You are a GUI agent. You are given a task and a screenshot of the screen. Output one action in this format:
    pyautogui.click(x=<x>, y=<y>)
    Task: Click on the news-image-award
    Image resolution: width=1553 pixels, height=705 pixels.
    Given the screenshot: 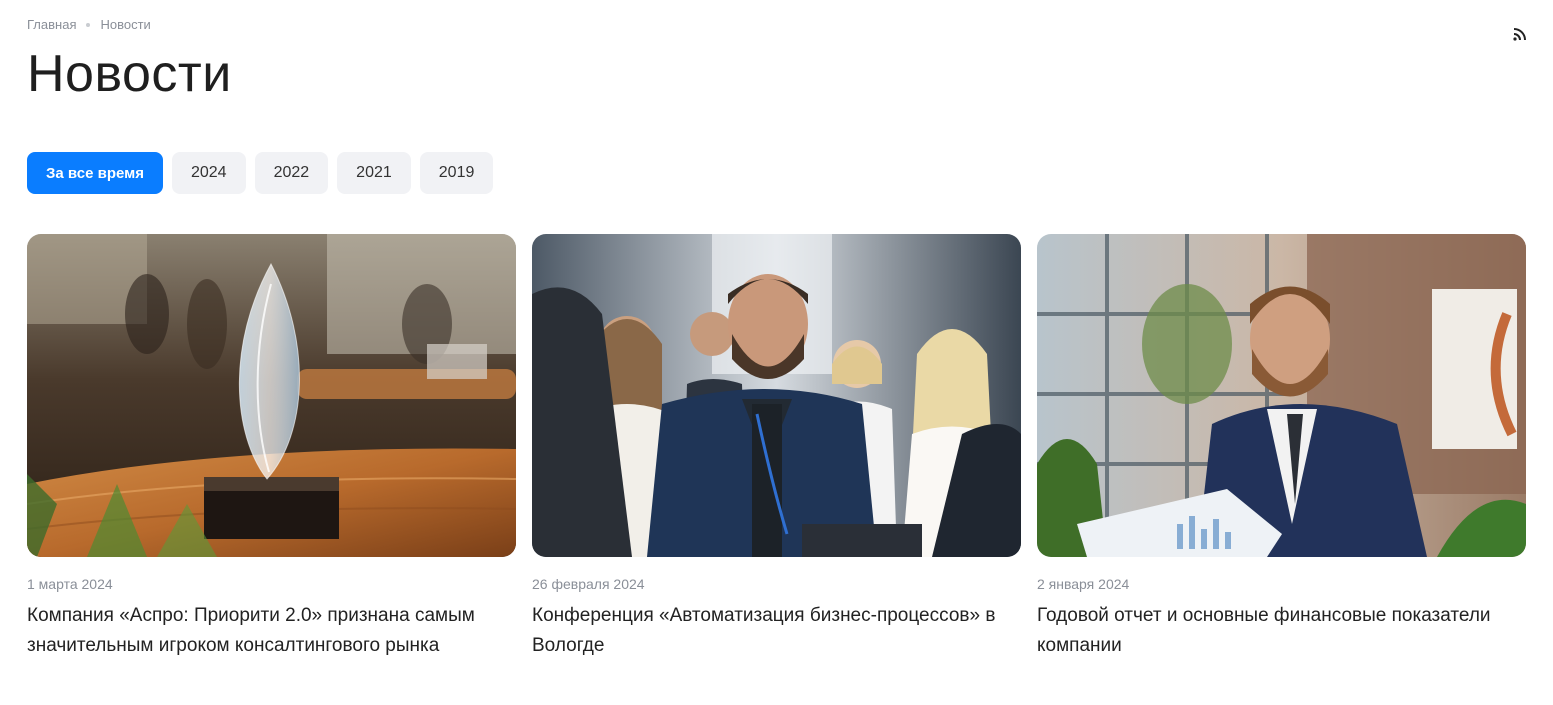 What is the action you would take?
    pyautogui.click(x=271, y=395)
    